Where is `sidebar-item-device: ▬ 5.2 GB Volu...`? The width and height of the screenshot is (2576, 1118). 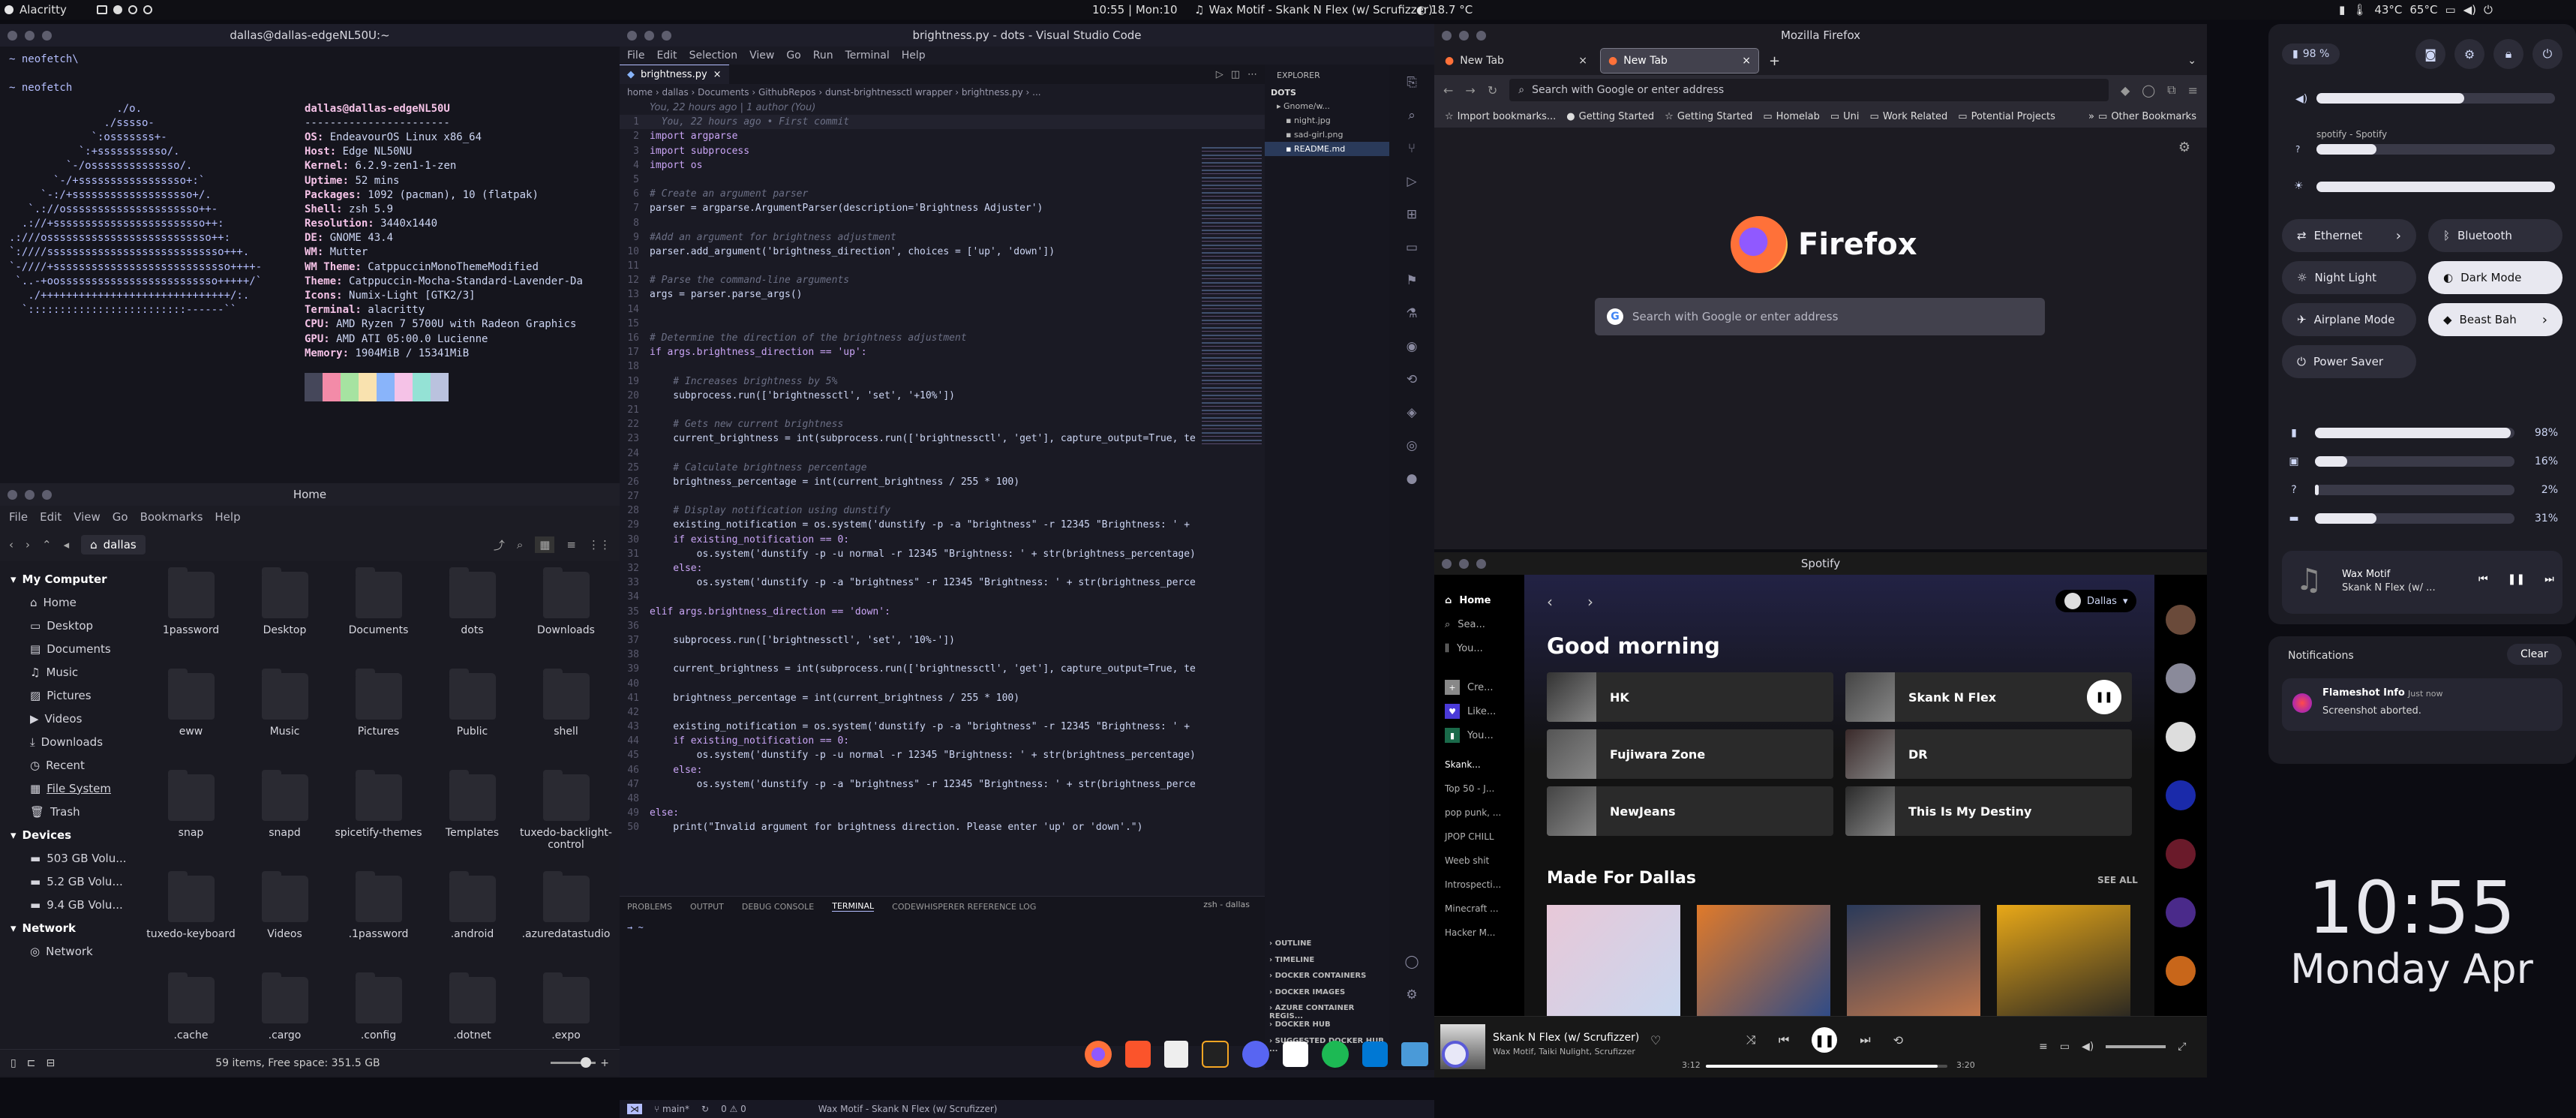 sidebar-item-device: ▬ 5.2 GB Volu... is located at coordinates (67, 882).